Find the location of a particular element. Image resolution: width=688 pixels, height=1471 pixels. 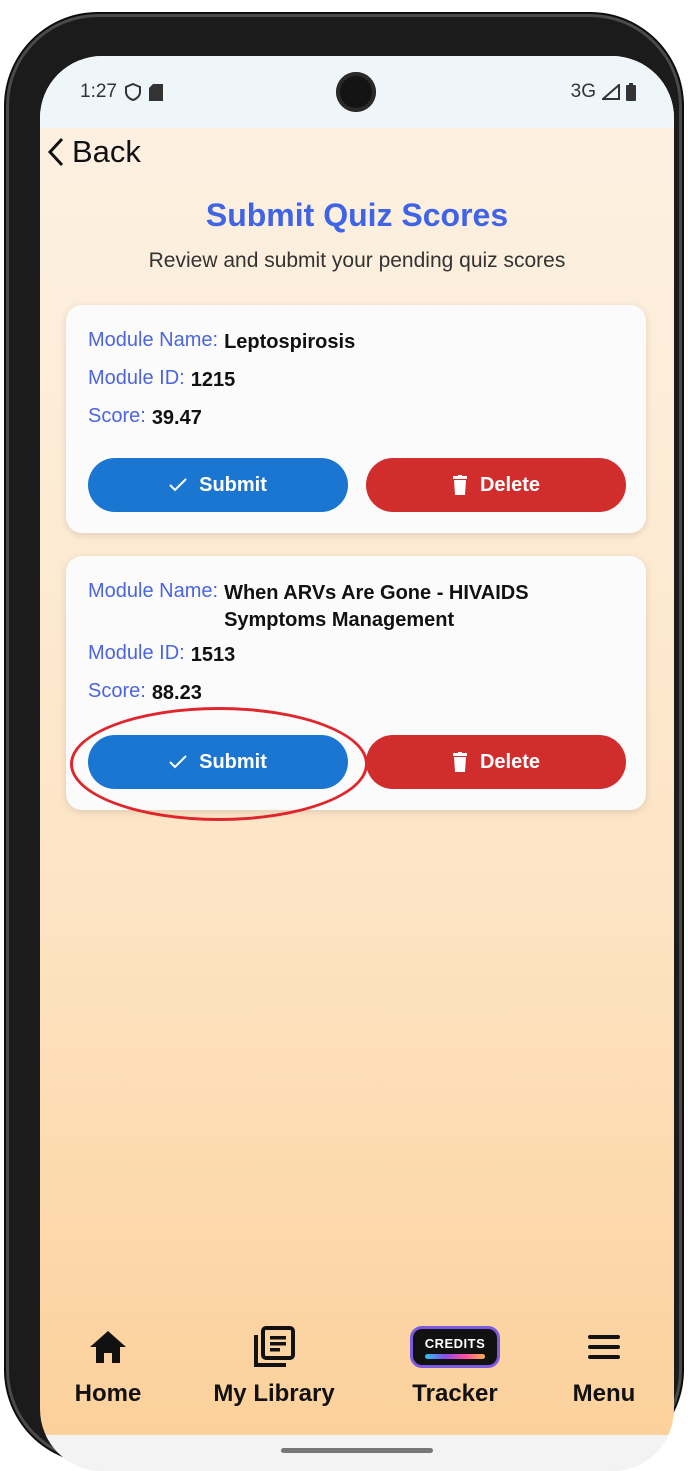

module-id-row: Module ID: 1215 is located at coordinates (161, 380).